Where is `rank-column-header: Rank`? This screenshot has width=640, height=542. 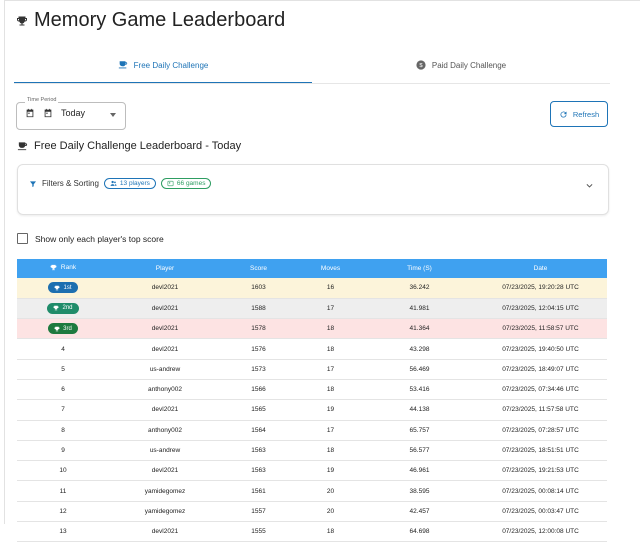 rank-column-header: Rank is located at coordinates (63, 268).